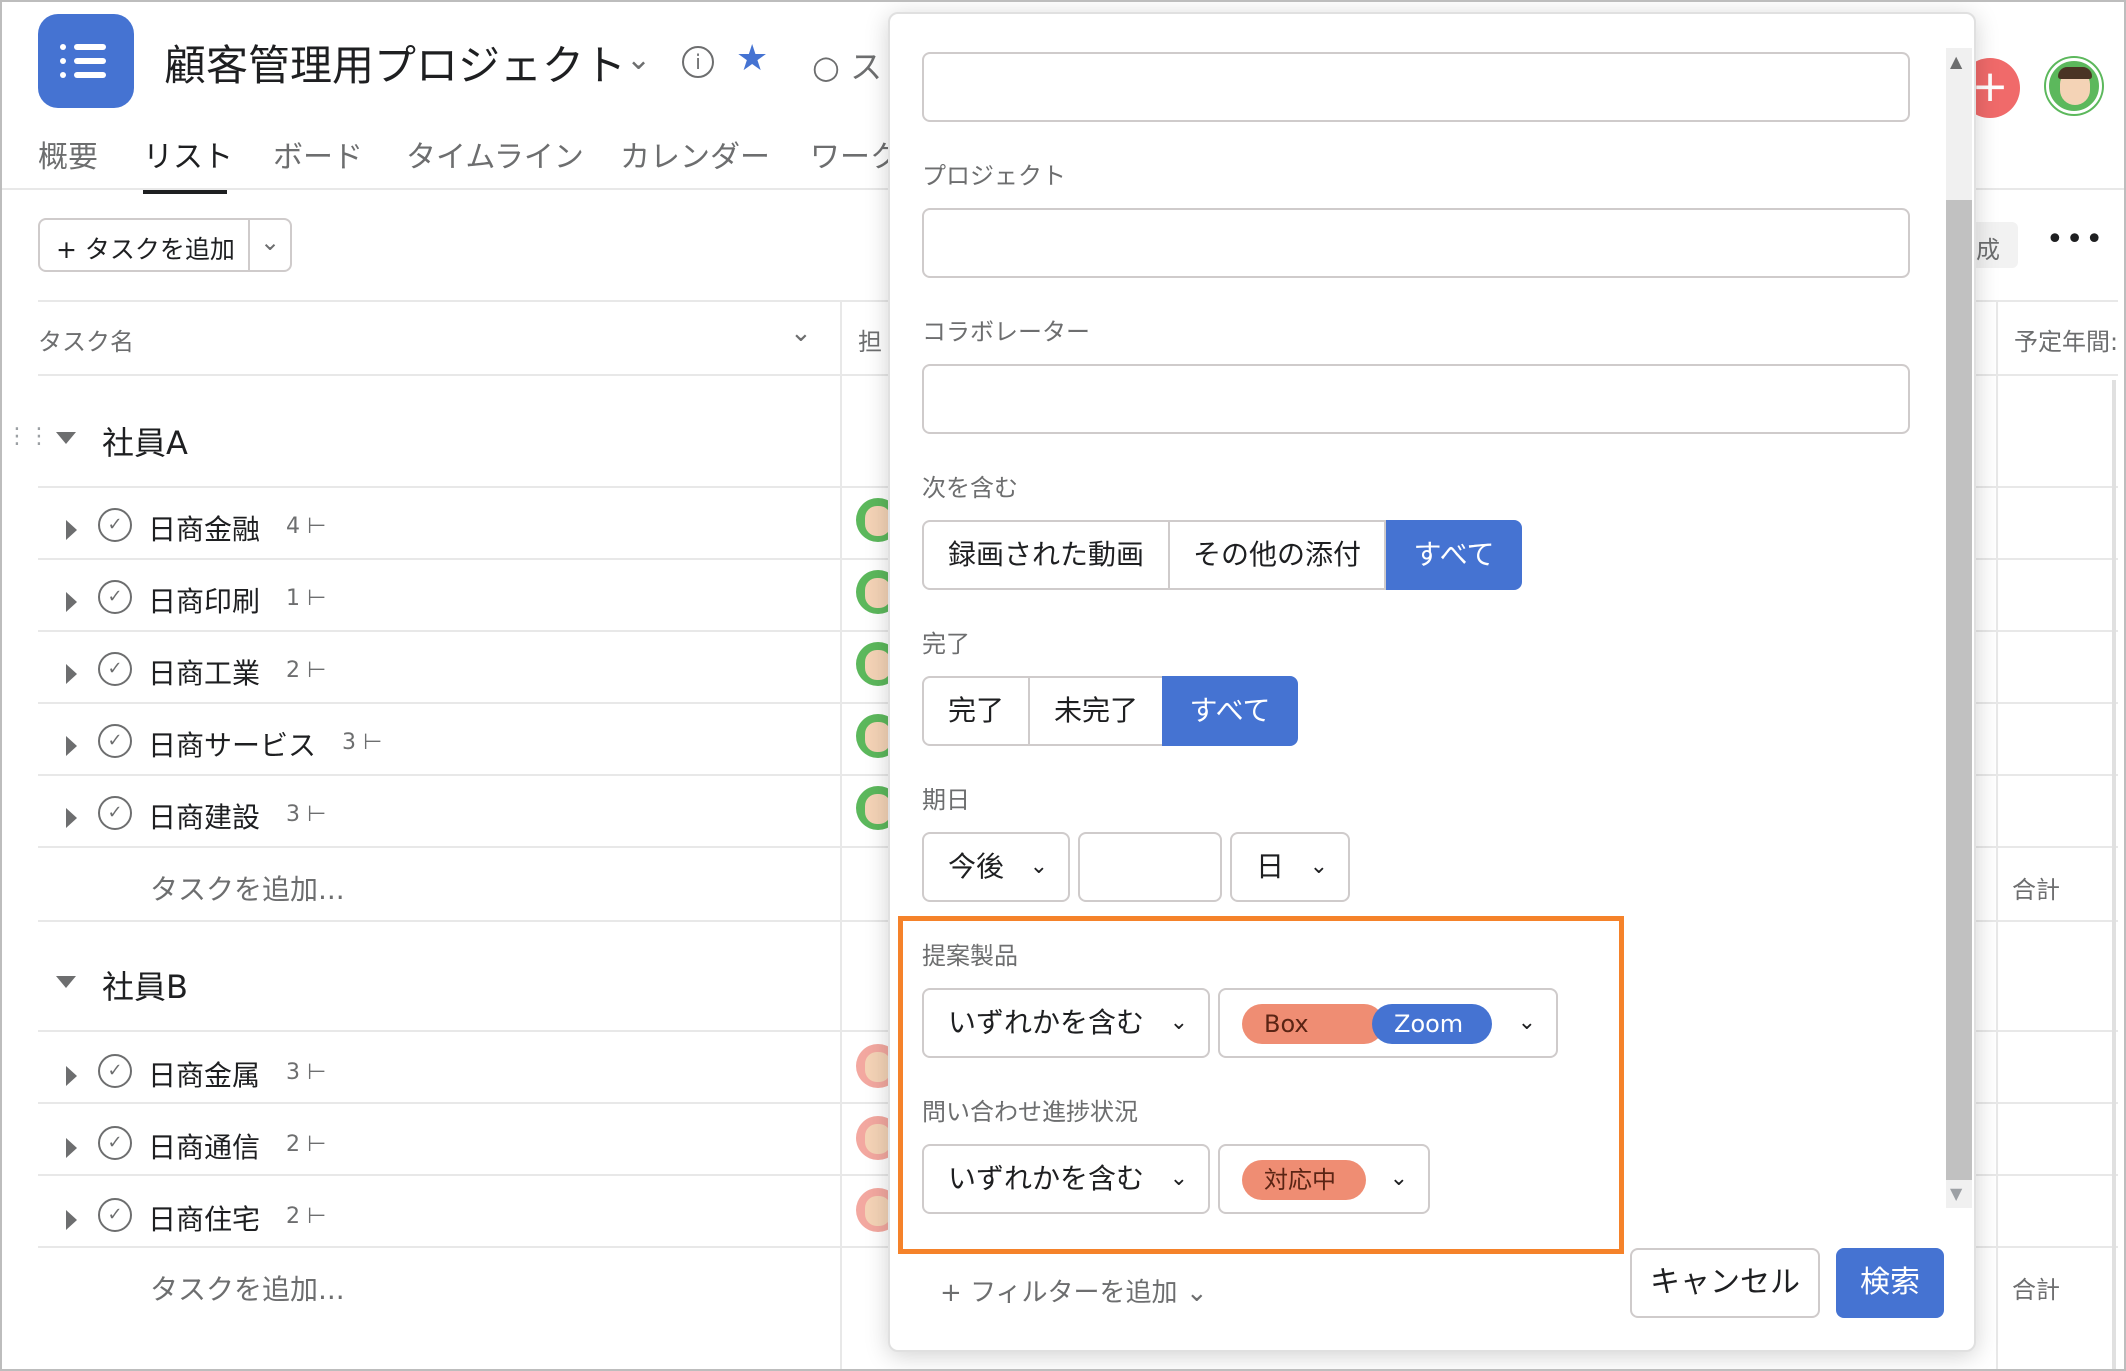 Image resolution: width=2126 pixels, height=1371 pixels. I want to click on collaborator-input, so click(1416, 399).